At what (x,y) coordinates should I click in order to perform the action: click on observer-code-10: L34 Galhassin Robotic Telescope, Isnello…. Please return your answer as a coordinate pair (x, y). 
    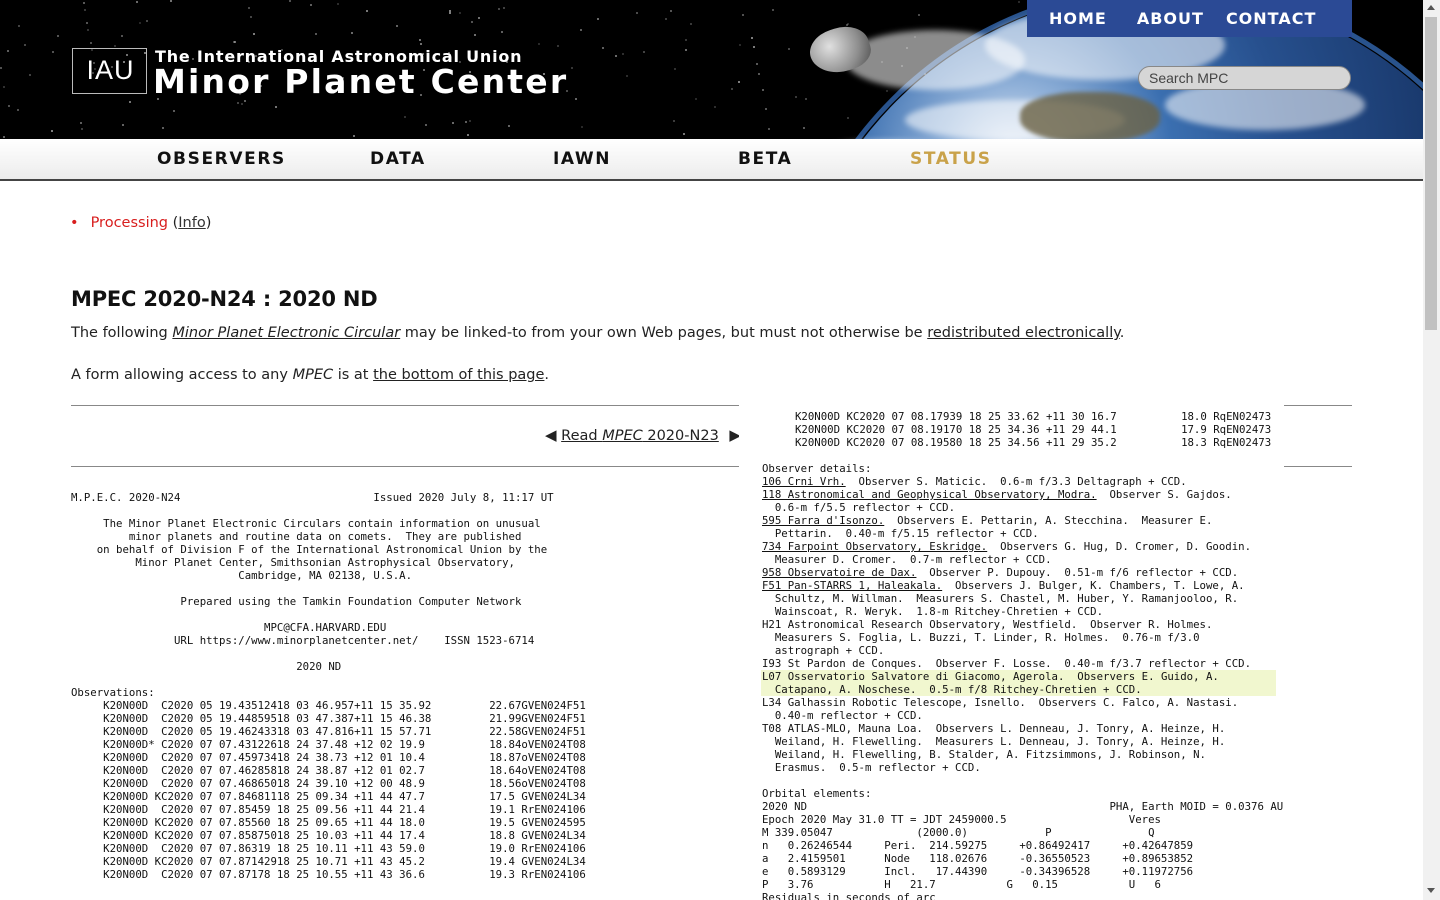
    Looking at the image, I should click on (894, 702).